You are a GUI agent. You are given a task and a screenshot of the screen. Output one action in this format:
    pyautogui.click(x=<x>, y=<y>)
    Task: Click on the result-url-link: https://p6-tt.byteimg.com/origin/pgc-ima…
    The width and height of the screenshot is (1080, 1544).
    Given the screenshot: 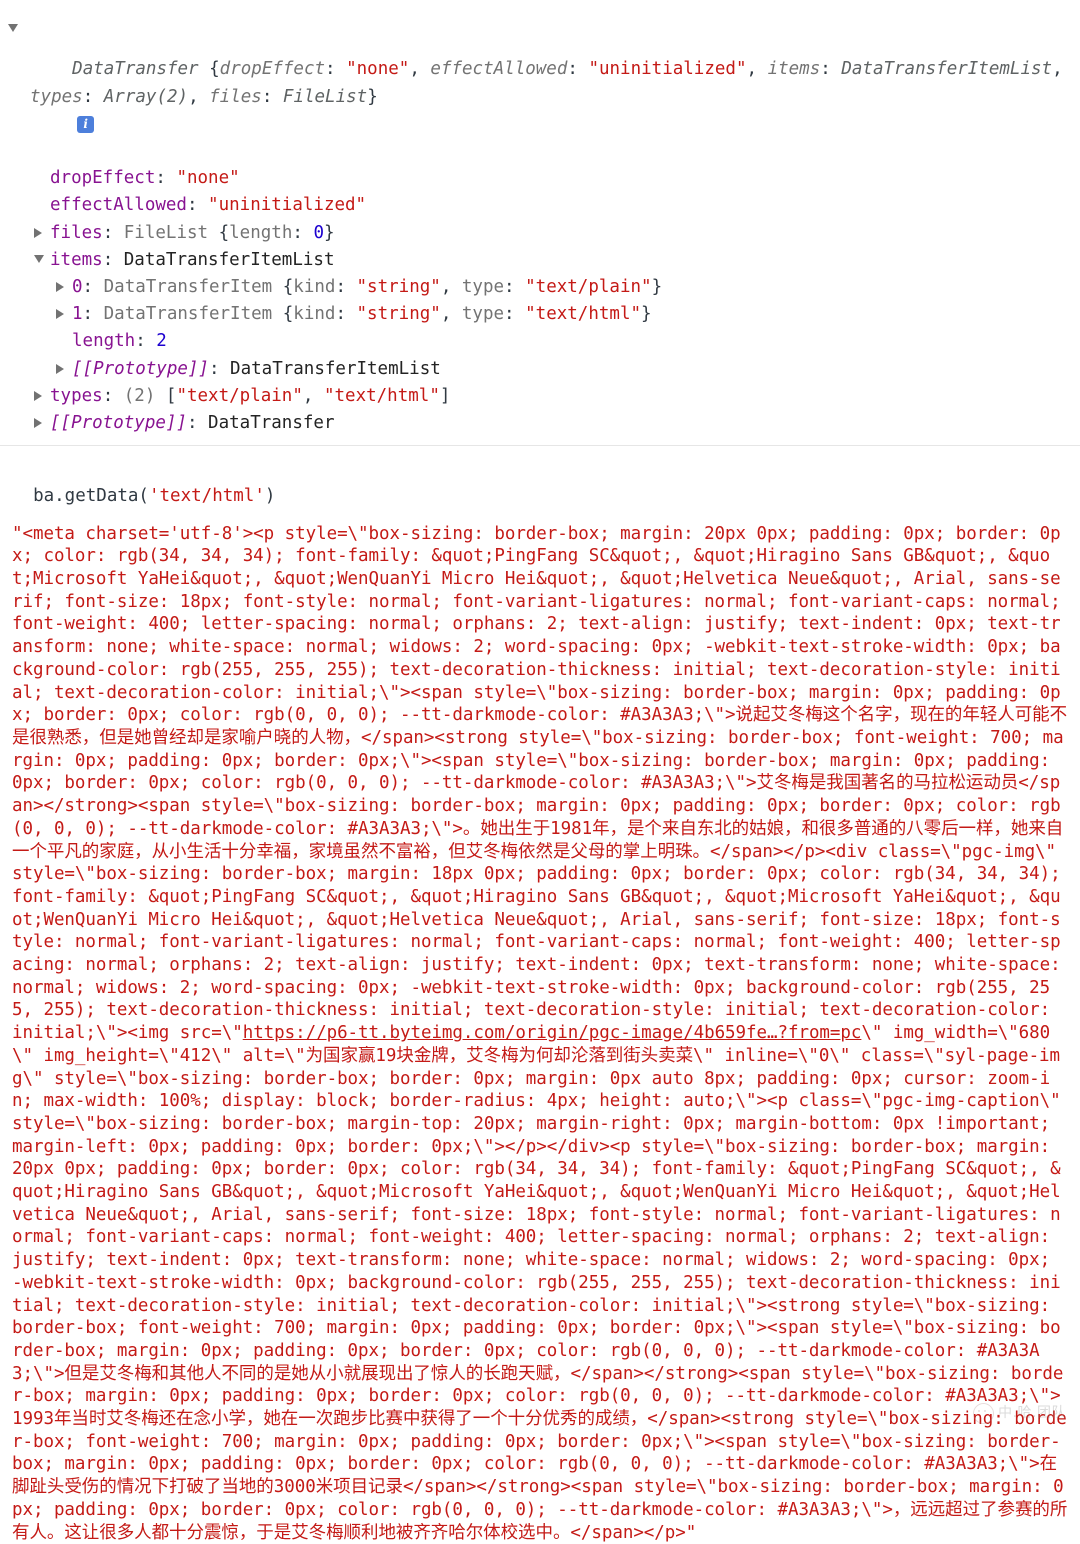 What is the action you would take?
    pyautogui.click(x=552, y=1033)
    